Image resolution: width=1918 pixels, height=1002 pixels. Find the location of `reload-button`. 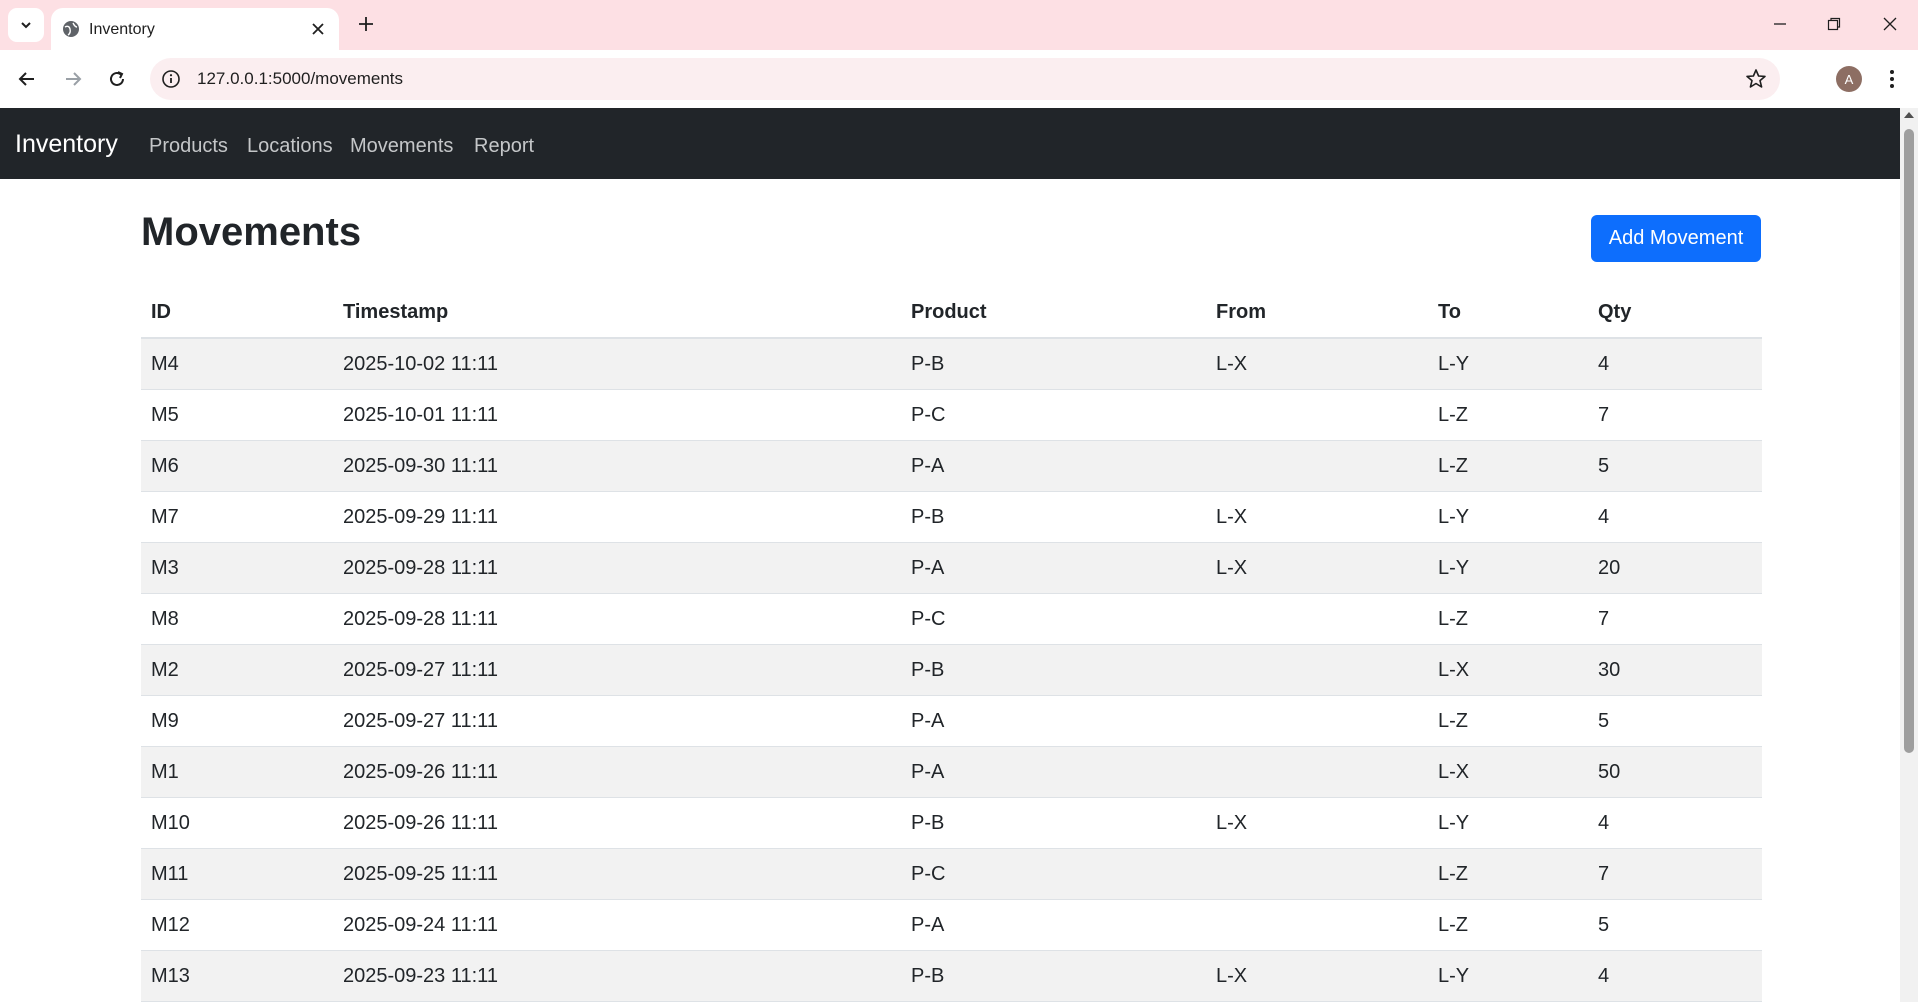

reload-button is located at coordinates (117, 79).